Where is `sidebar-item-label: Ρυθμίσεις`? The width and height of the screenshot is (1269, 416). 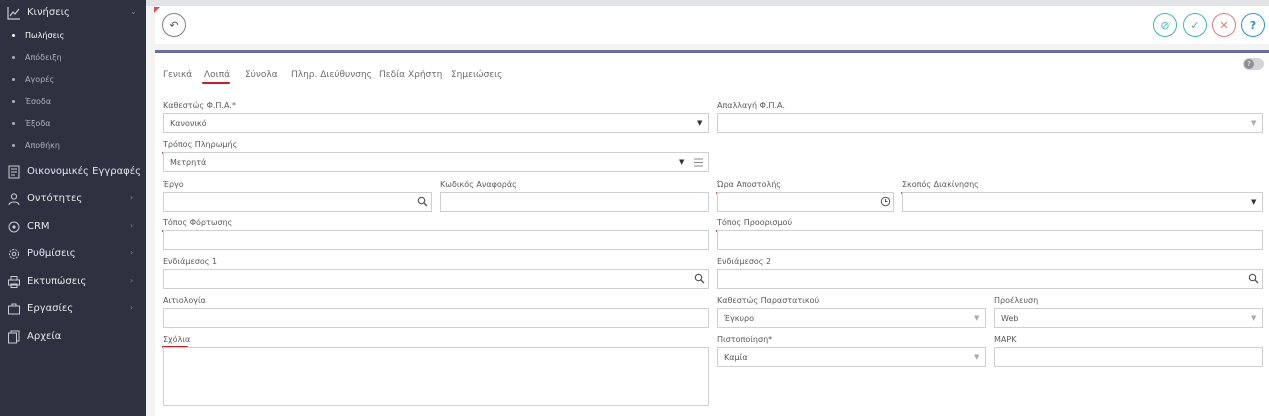
sidebar-item-label: Ρυθμίσεις is located at coordinates (51, 253).